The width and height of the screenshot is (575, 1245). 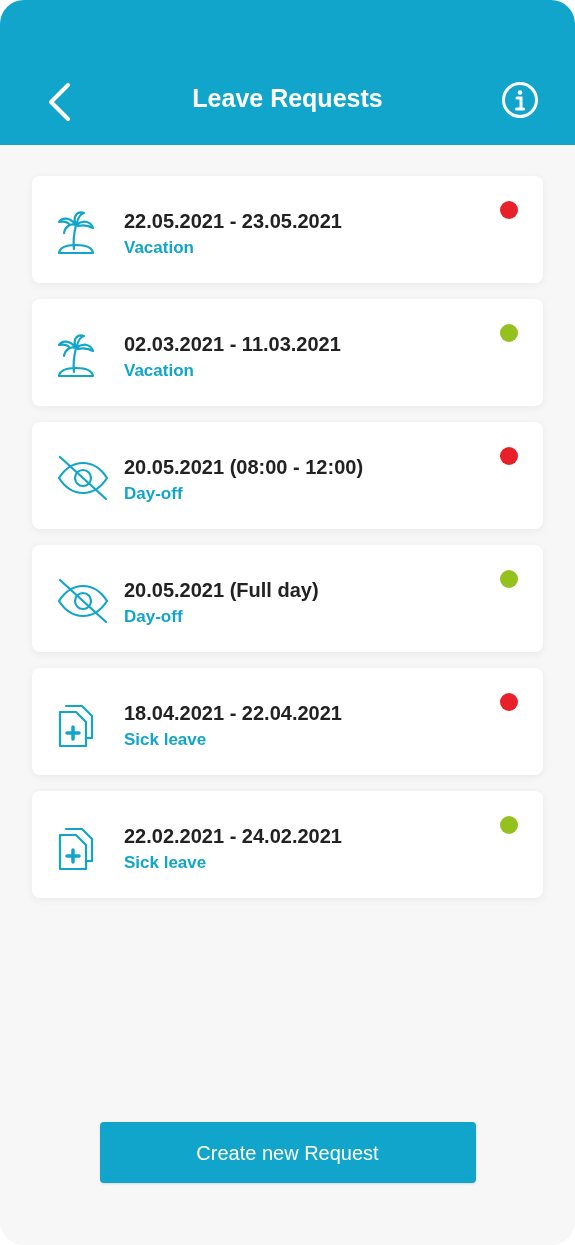 I want to click on request-dates: 20.05.2021 (Full day), so click(x=221, y=590).